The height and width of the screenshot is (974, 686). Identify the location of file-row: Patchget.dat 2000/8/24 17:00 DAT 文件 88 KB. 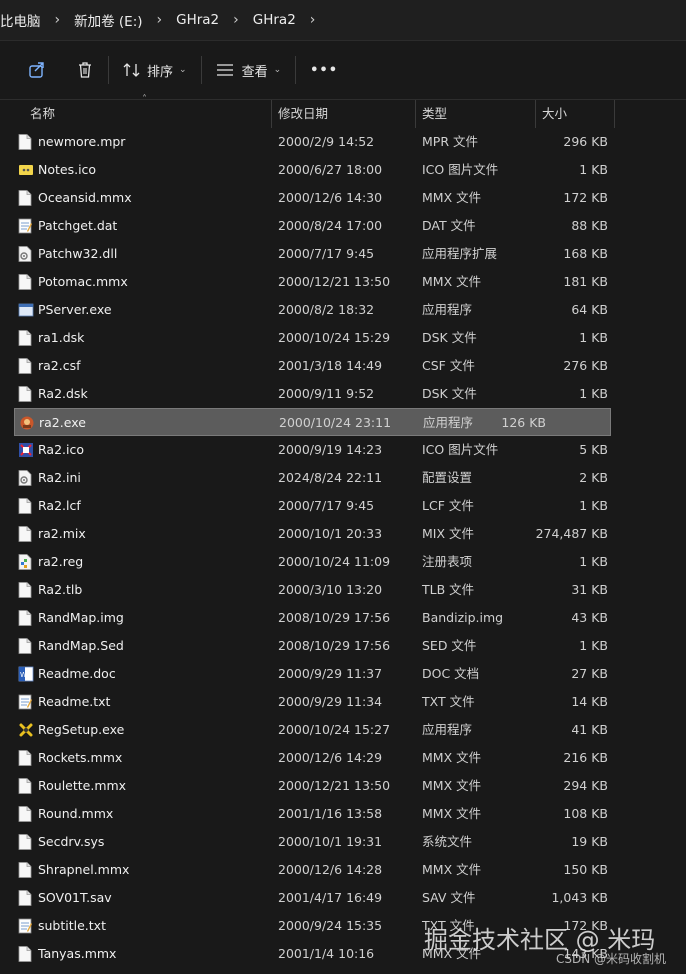
(343, 226).